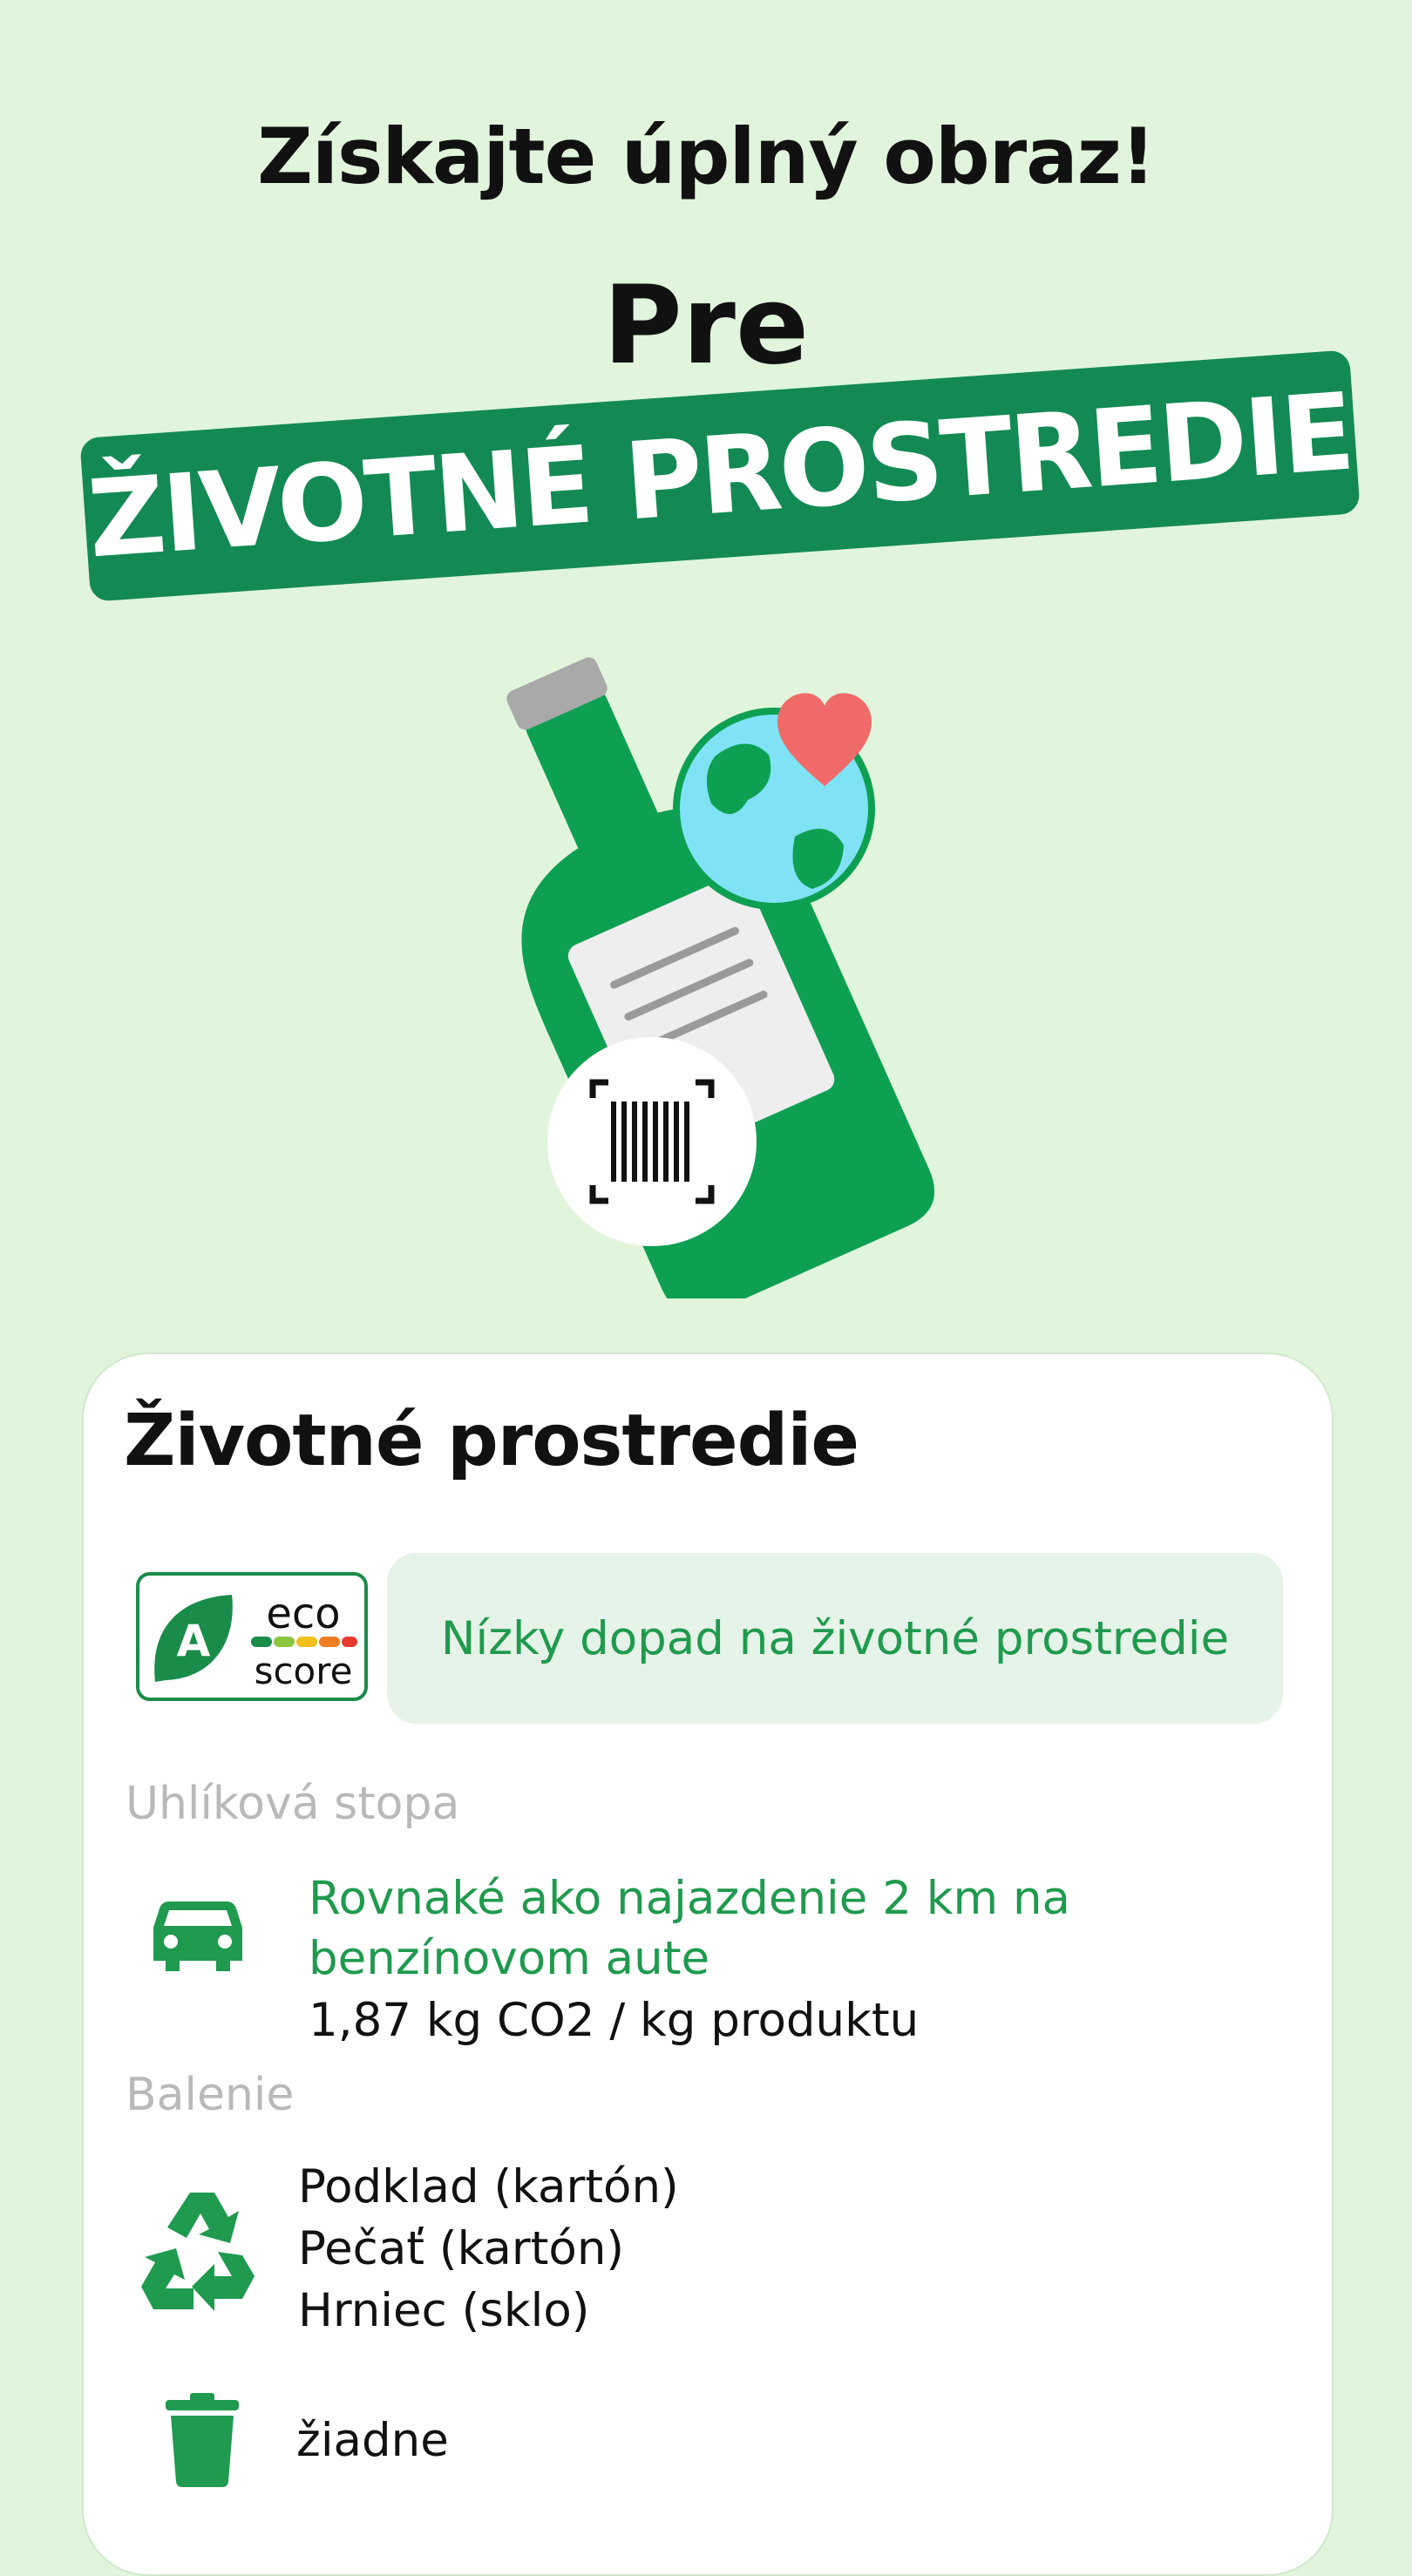  I want to click on impact-badge: Nízky dopad na životné prostredie, so click(835, 1639).